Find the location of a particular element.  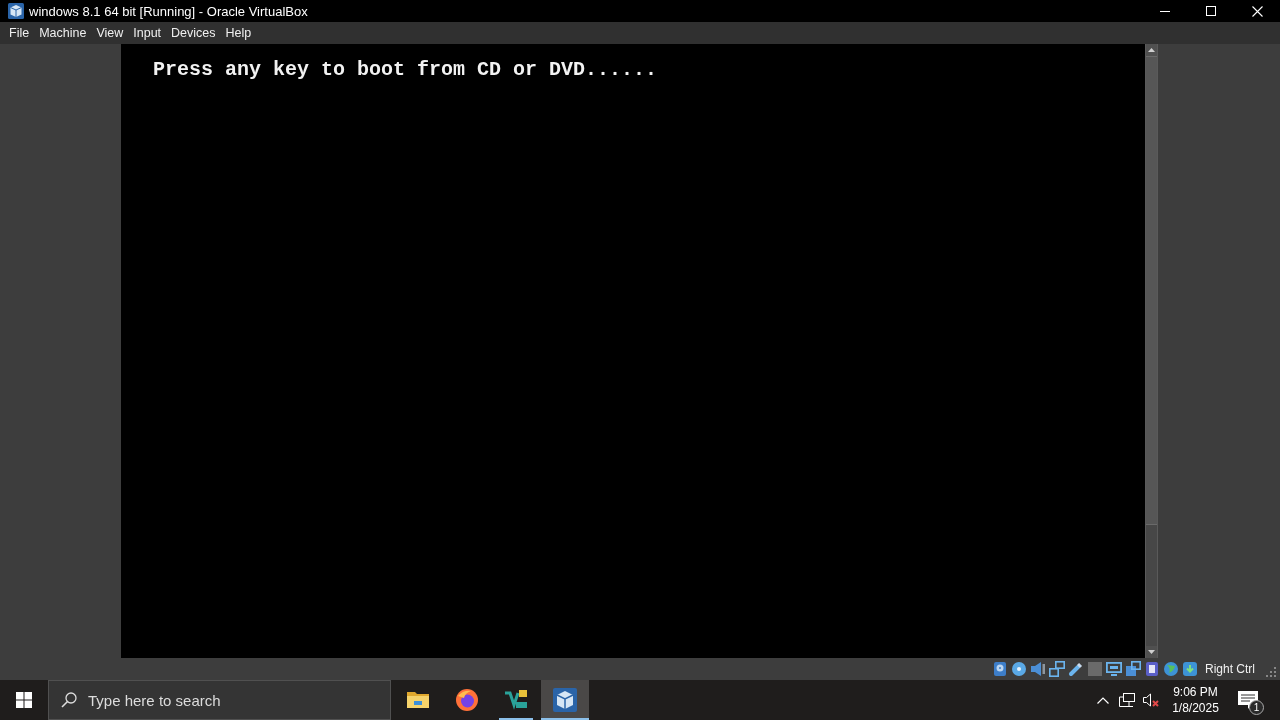

menu-item: Machine is located at coordinates (63, 33).